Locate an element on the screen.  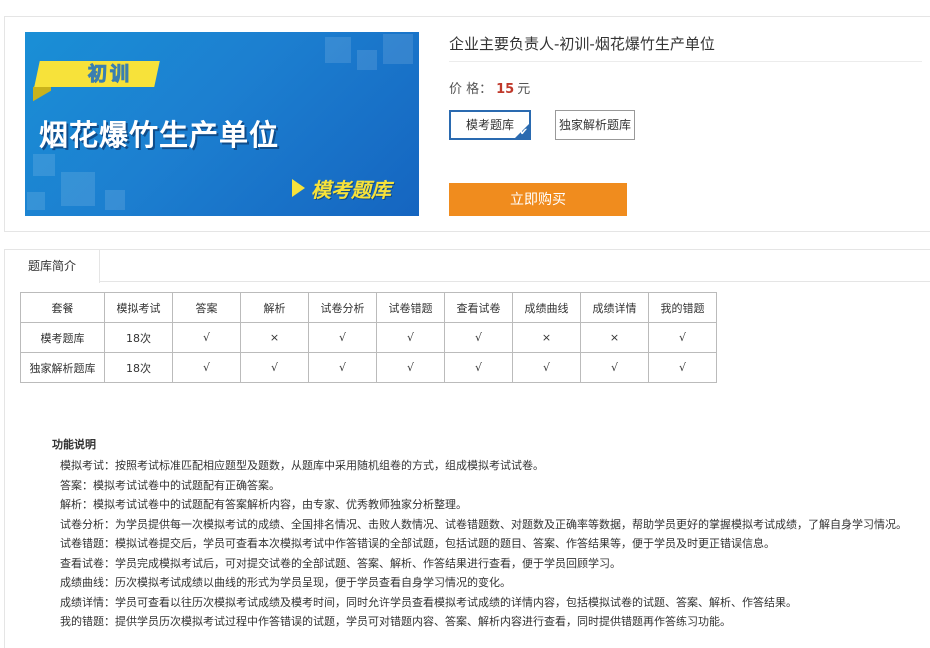
table-header-cell: 答案 is located at coordinates (206, 307).